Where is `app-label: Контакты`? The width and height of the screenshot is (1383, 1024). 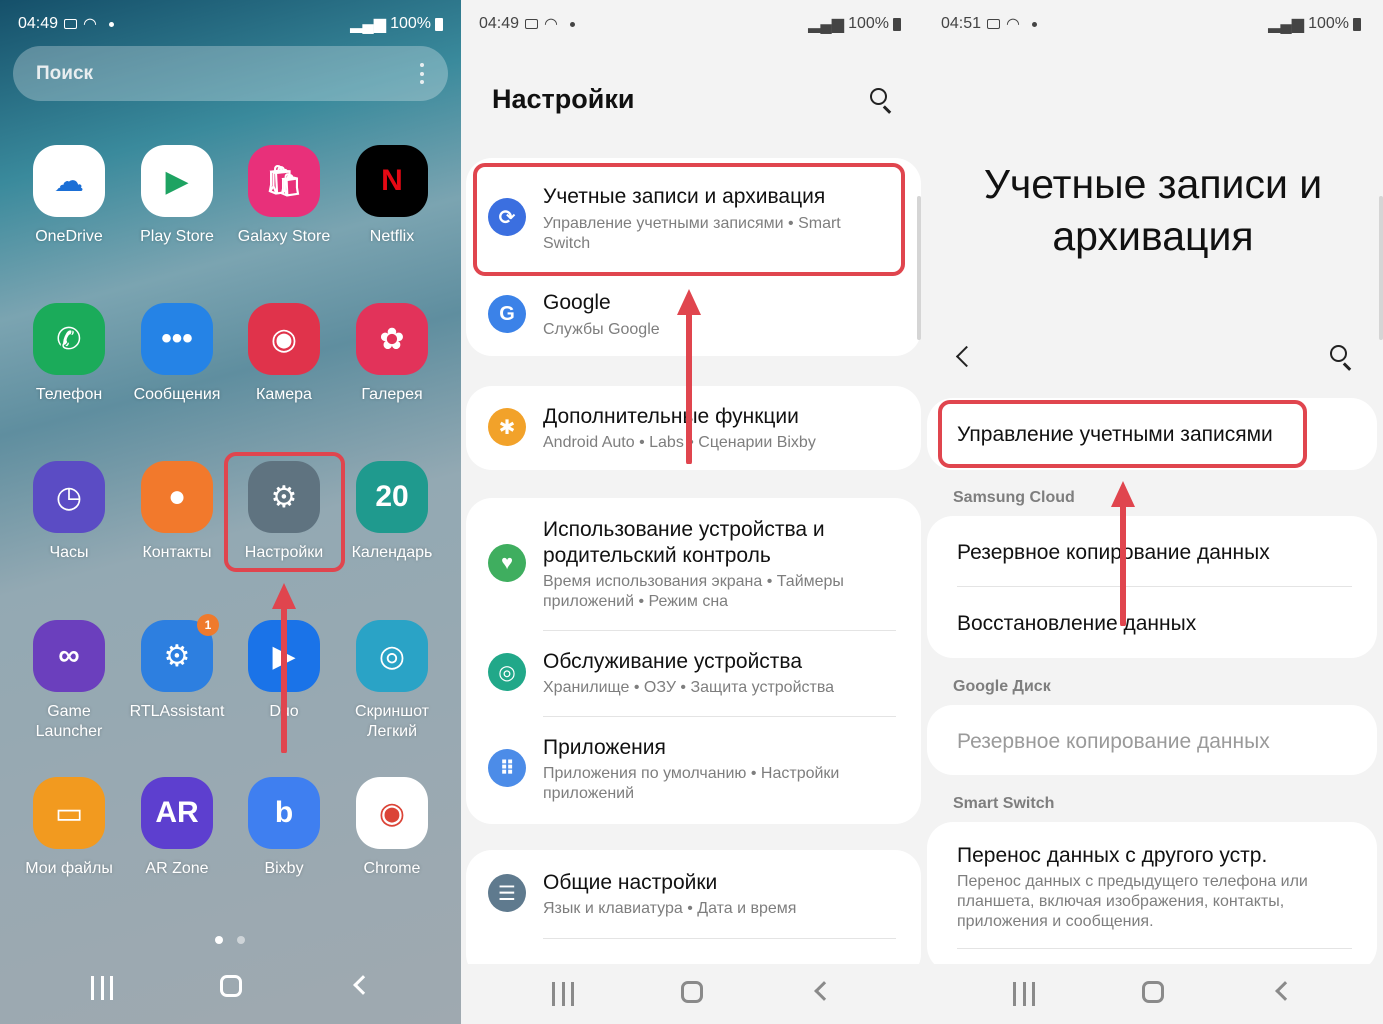 app-label: Контакты is located at coordinates (177, 552).